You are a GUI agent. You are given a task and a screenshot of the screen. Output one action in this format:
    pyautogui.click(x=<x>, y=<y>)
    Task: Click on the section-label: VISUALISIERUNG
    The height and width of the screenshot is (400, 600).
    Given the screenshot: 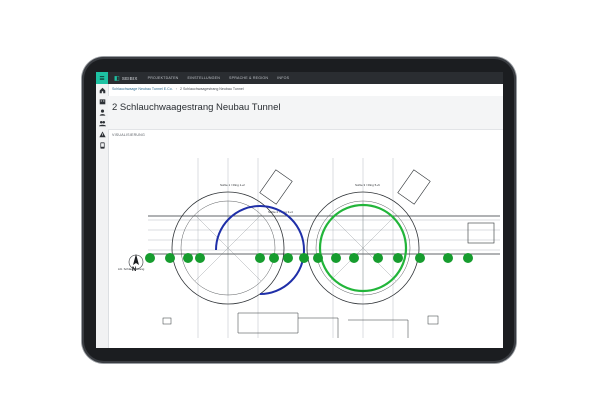 What is the action you would take?
    pyautogui.click(x=128, y=135)
    